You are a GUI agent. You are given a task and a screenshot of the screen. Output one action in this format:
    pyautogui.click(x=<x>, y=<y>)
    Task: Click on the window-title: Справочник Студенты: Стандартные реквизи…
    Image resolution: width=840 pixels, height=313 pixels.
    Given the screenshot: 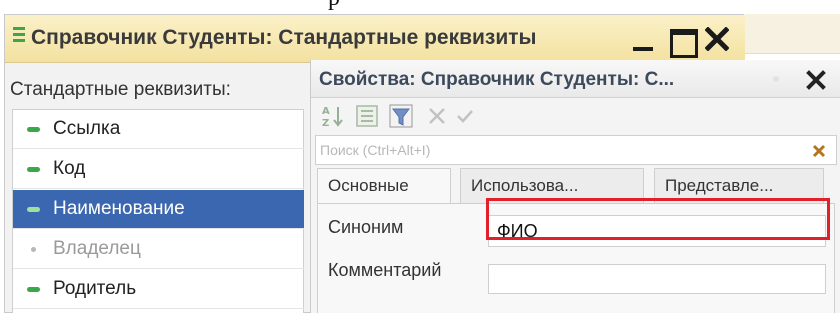 What is the action you would take?
    pyautogui.click(x=284, y=37)
    